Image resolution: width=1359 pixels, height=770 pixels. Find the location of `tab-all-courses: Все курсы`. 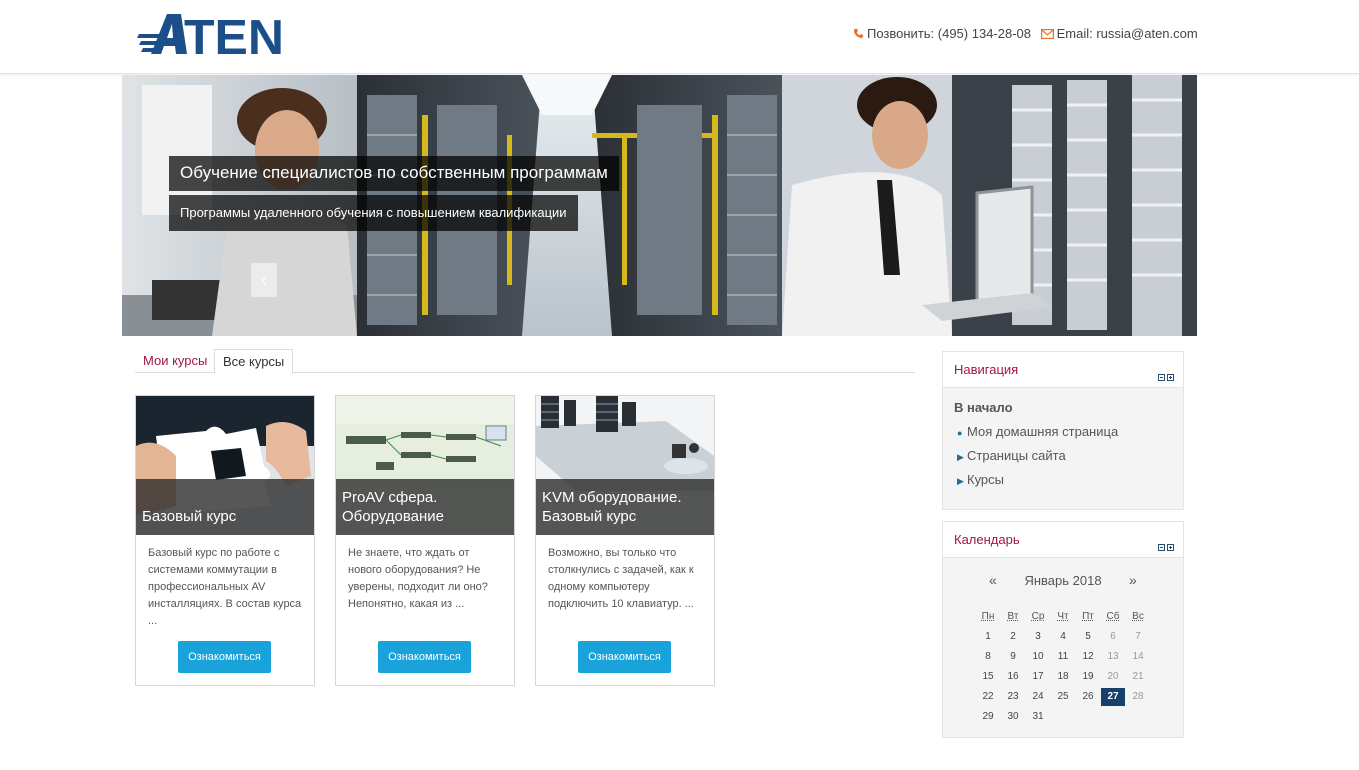

tab-all-courses: Все курсы is located at coordinates (254, 361).